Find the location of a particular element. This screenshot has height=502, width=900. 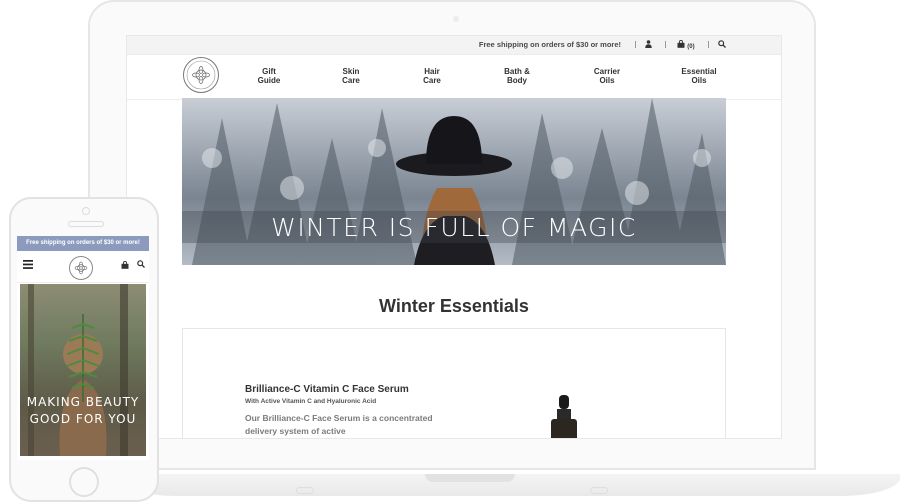

phone-home-button is located at coordinates (84, 482).